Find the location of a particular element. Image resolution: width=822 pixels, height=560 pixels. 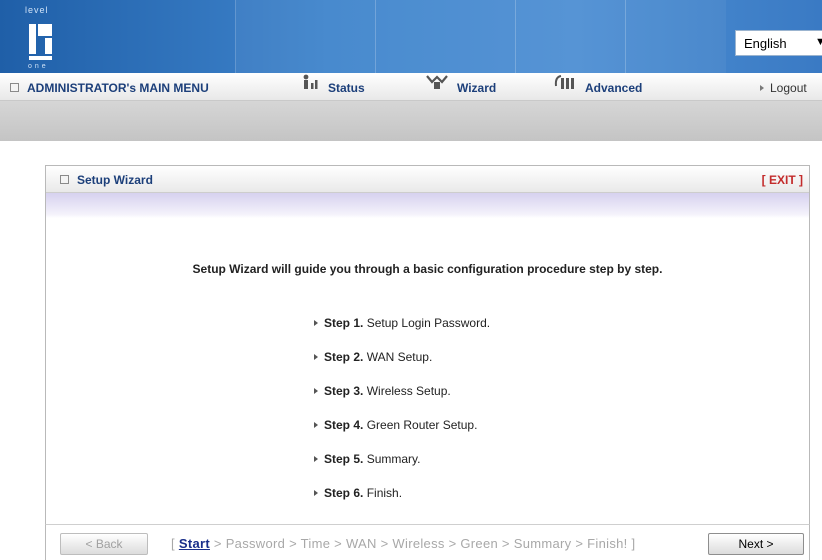

panel-title: Setup Wizard is located at coordinates (106, 180).